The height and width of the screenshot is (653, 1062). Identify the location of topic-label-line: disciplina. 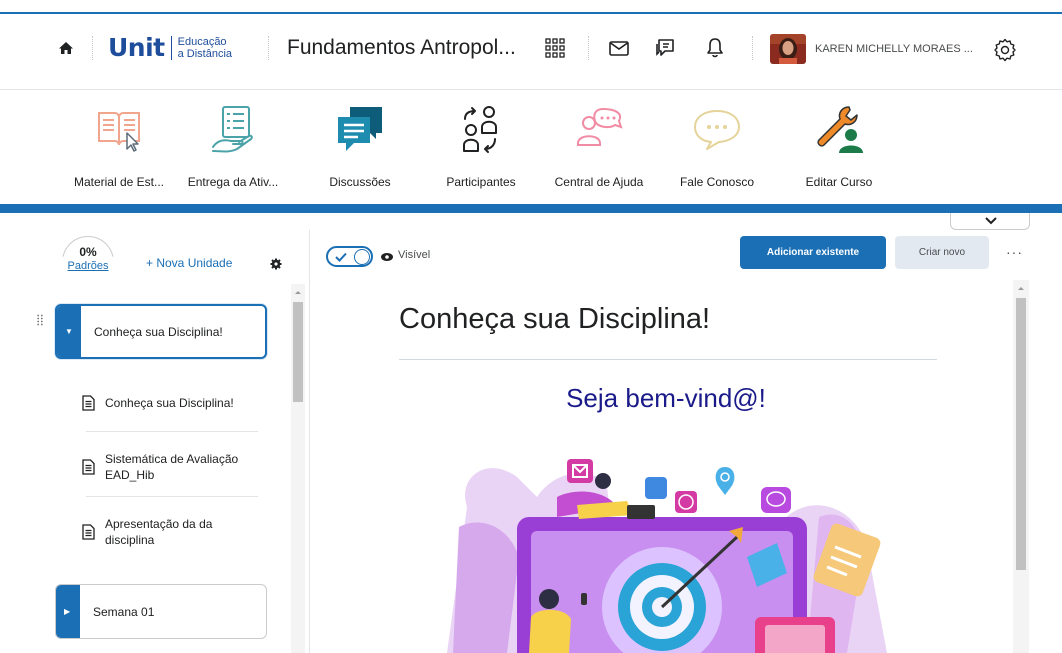
(130, 540).